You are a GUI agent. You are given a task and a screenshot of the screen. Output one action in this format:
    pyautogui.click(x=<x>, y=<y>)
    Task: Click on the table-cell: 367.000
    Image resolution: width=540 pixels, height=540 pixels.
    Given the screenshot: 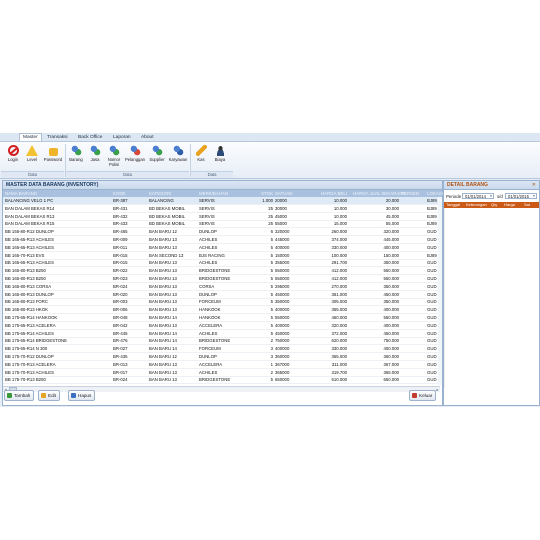 What is the action you would take?
    pyautogui.click(x=391, y=364)
    